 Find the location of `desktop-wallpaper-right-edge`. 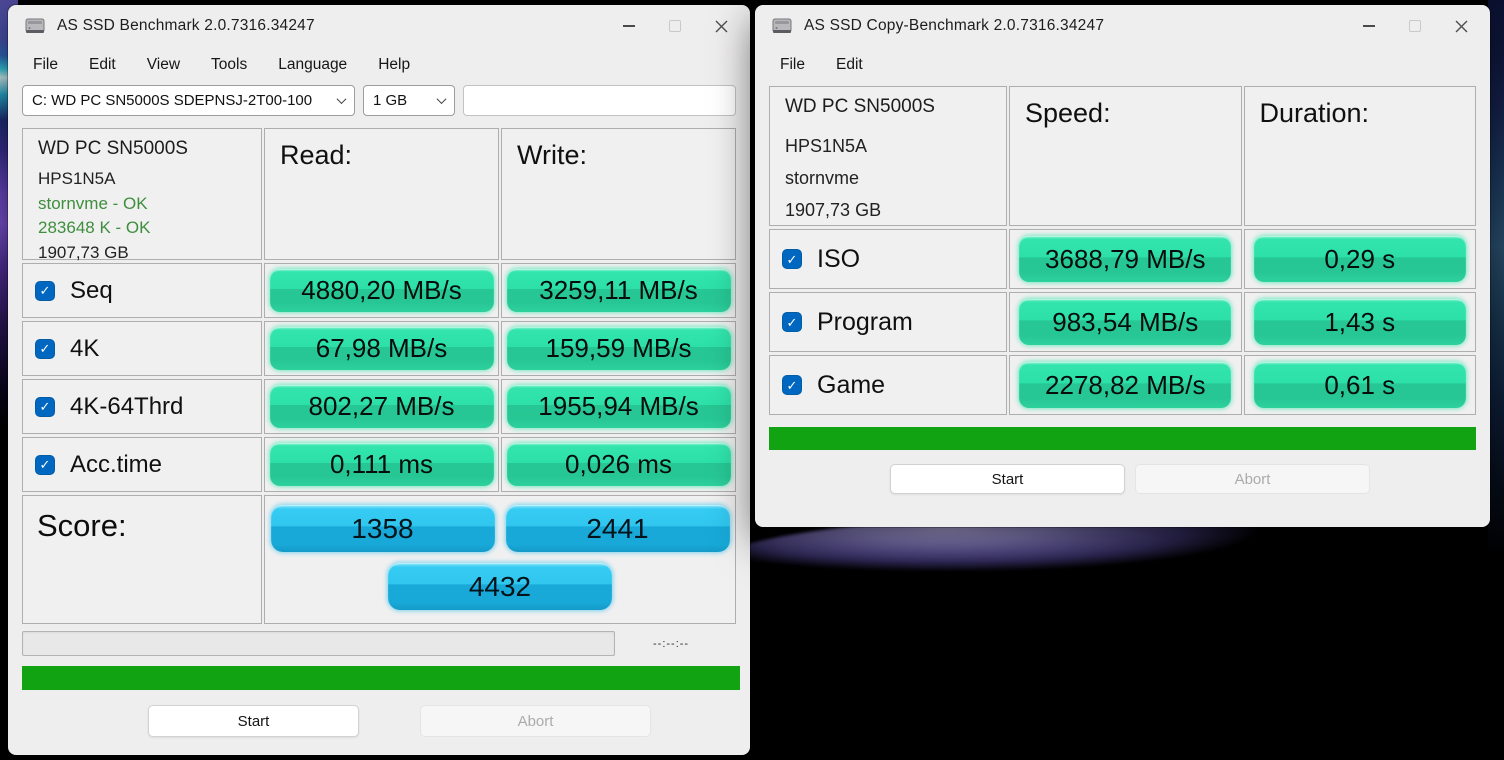

desktop-wallpaper-right-edge is located at coordinates (1496, 280).